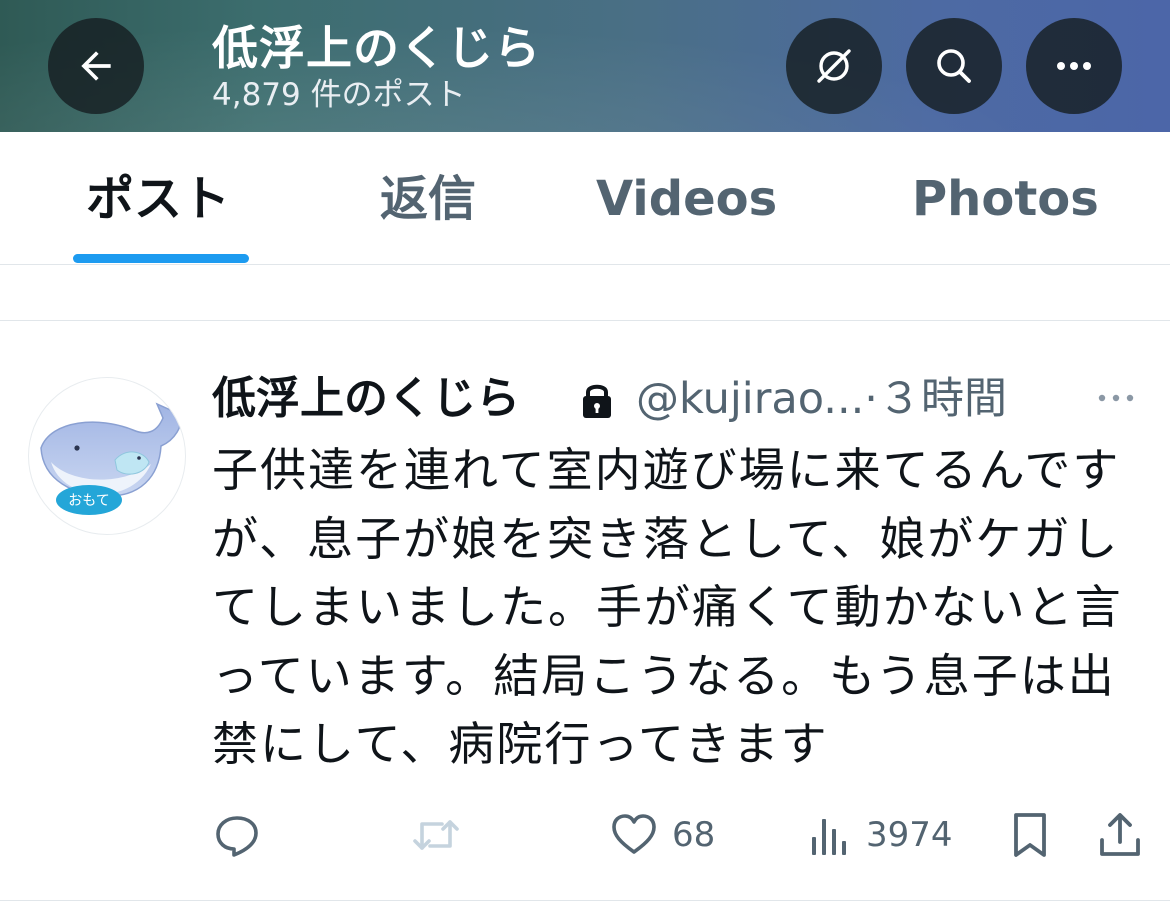  Describe the element at coordinates (597, 402) in the screenshot. I see `lock-icon` at that location.